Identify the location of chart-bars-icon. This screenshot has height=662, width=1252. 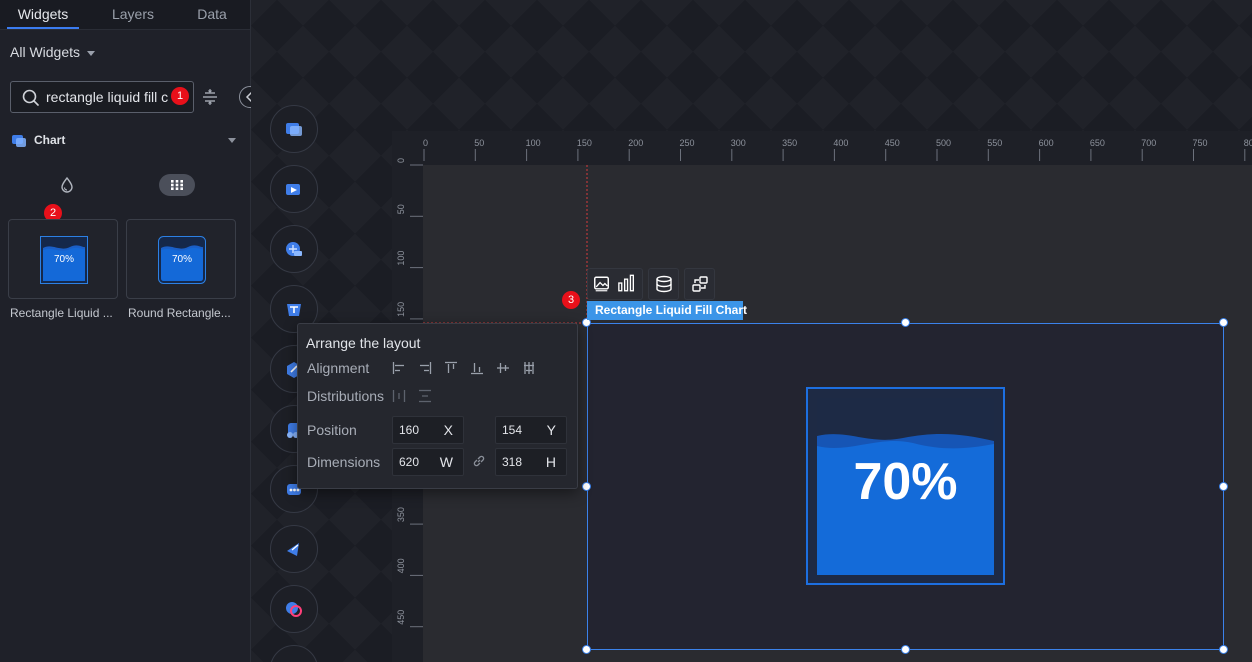
(626, 283).